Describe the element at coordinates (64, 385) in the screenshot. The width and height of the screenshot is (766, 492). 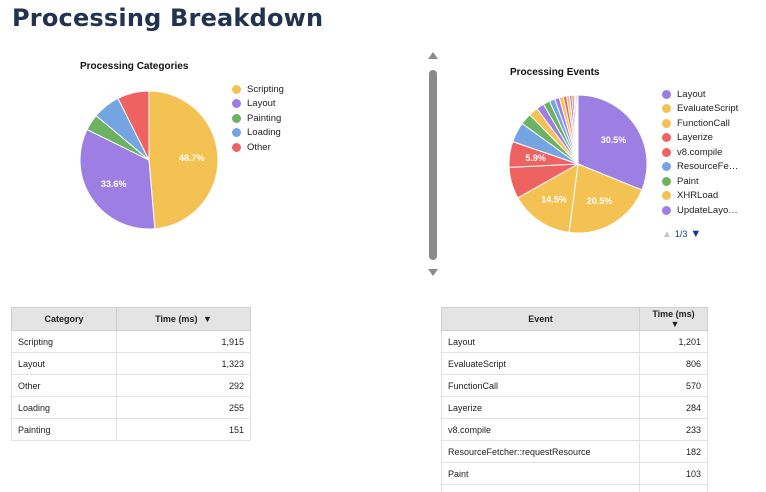
I see `name-cell: Other` at that location.